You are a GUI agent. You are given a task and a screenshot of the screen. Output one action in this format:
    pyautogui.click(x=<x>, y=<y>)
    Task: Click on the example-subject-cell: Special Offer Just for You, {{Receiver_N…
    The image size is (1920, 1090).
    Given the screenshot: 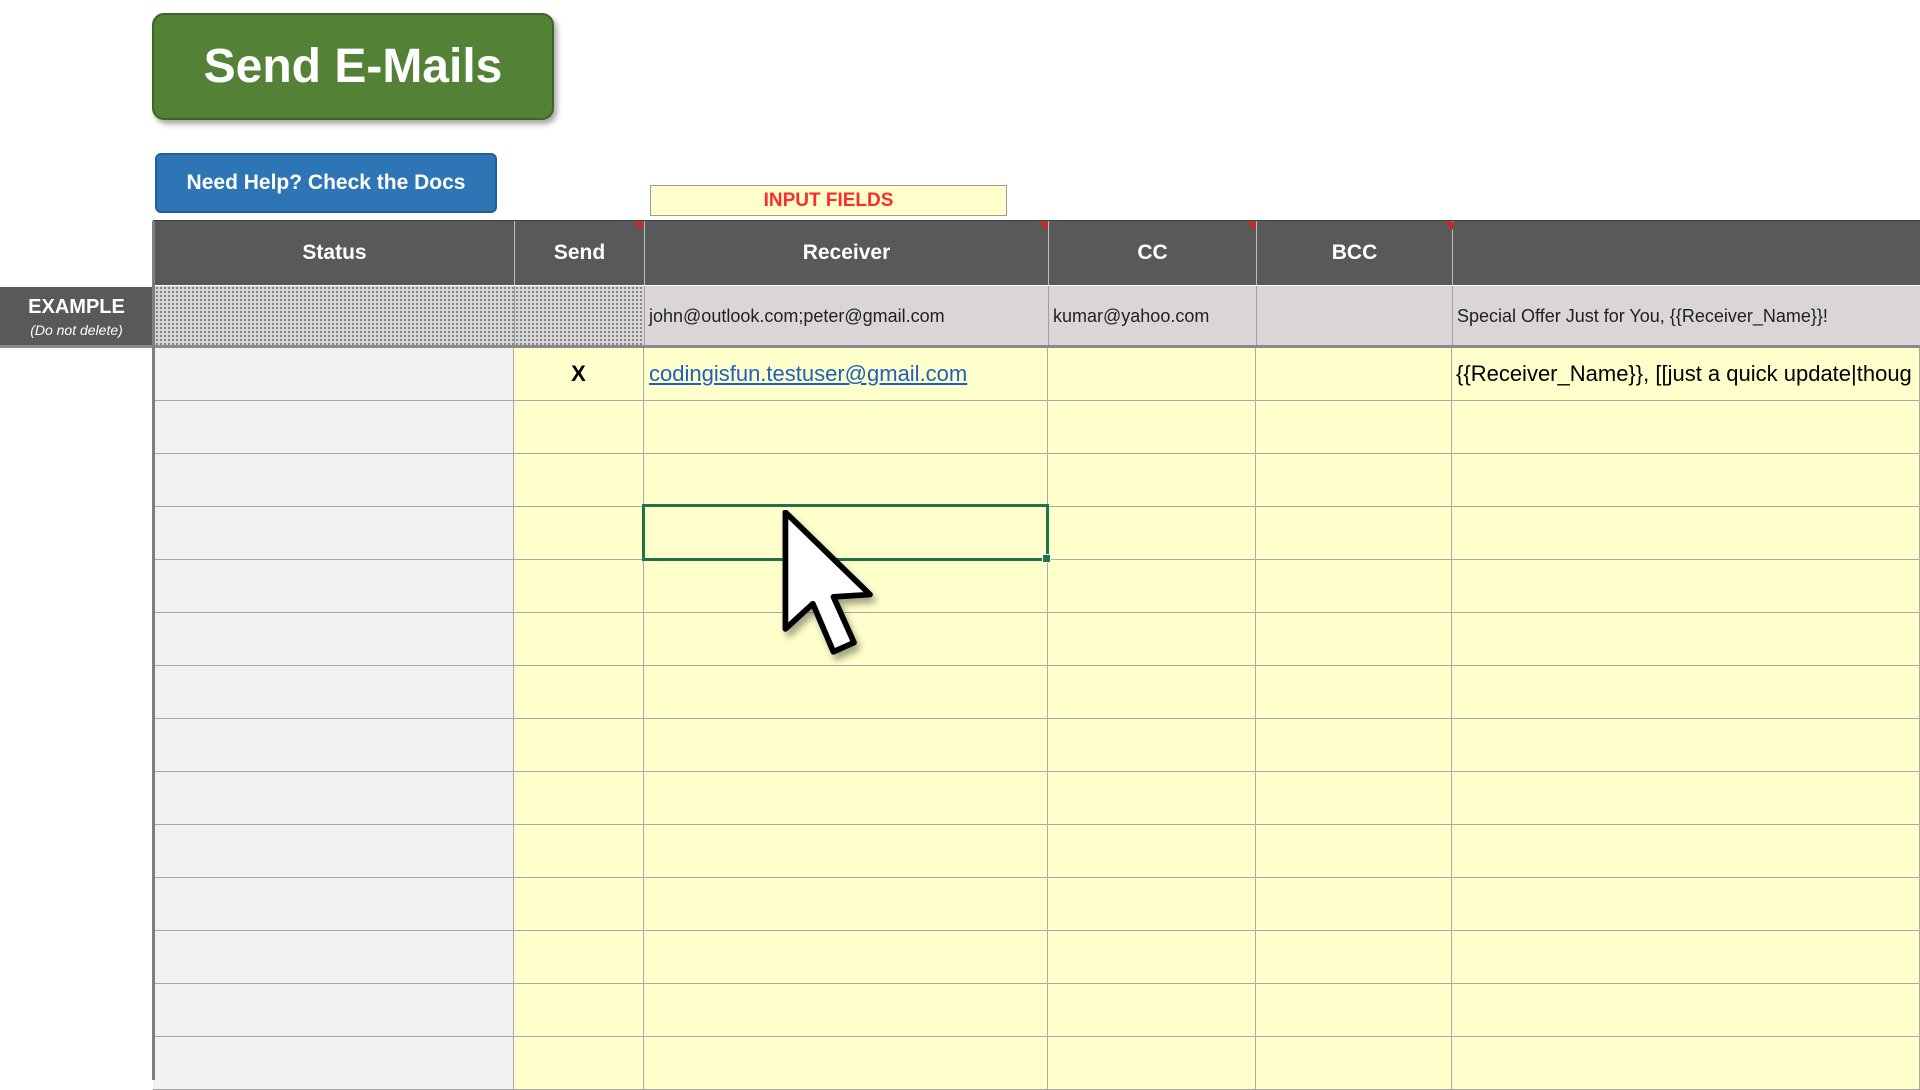 What is the action you would take?
    pyautogui.click(x=1686, y=316)
    